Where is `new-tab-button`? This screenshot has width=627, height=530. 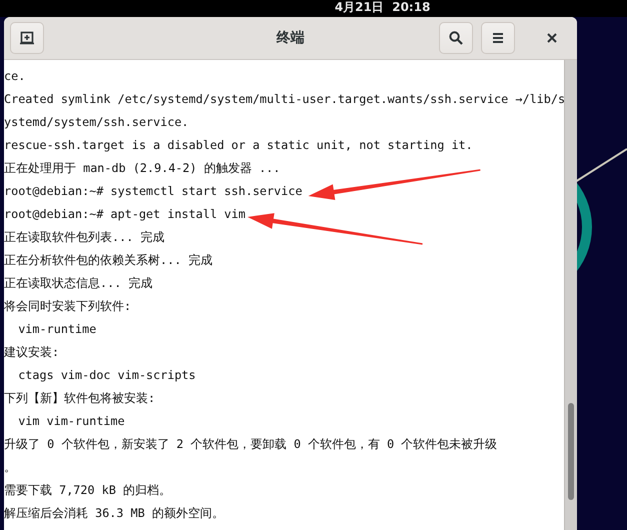 new-tab-button is located at coordinates (27, 38).